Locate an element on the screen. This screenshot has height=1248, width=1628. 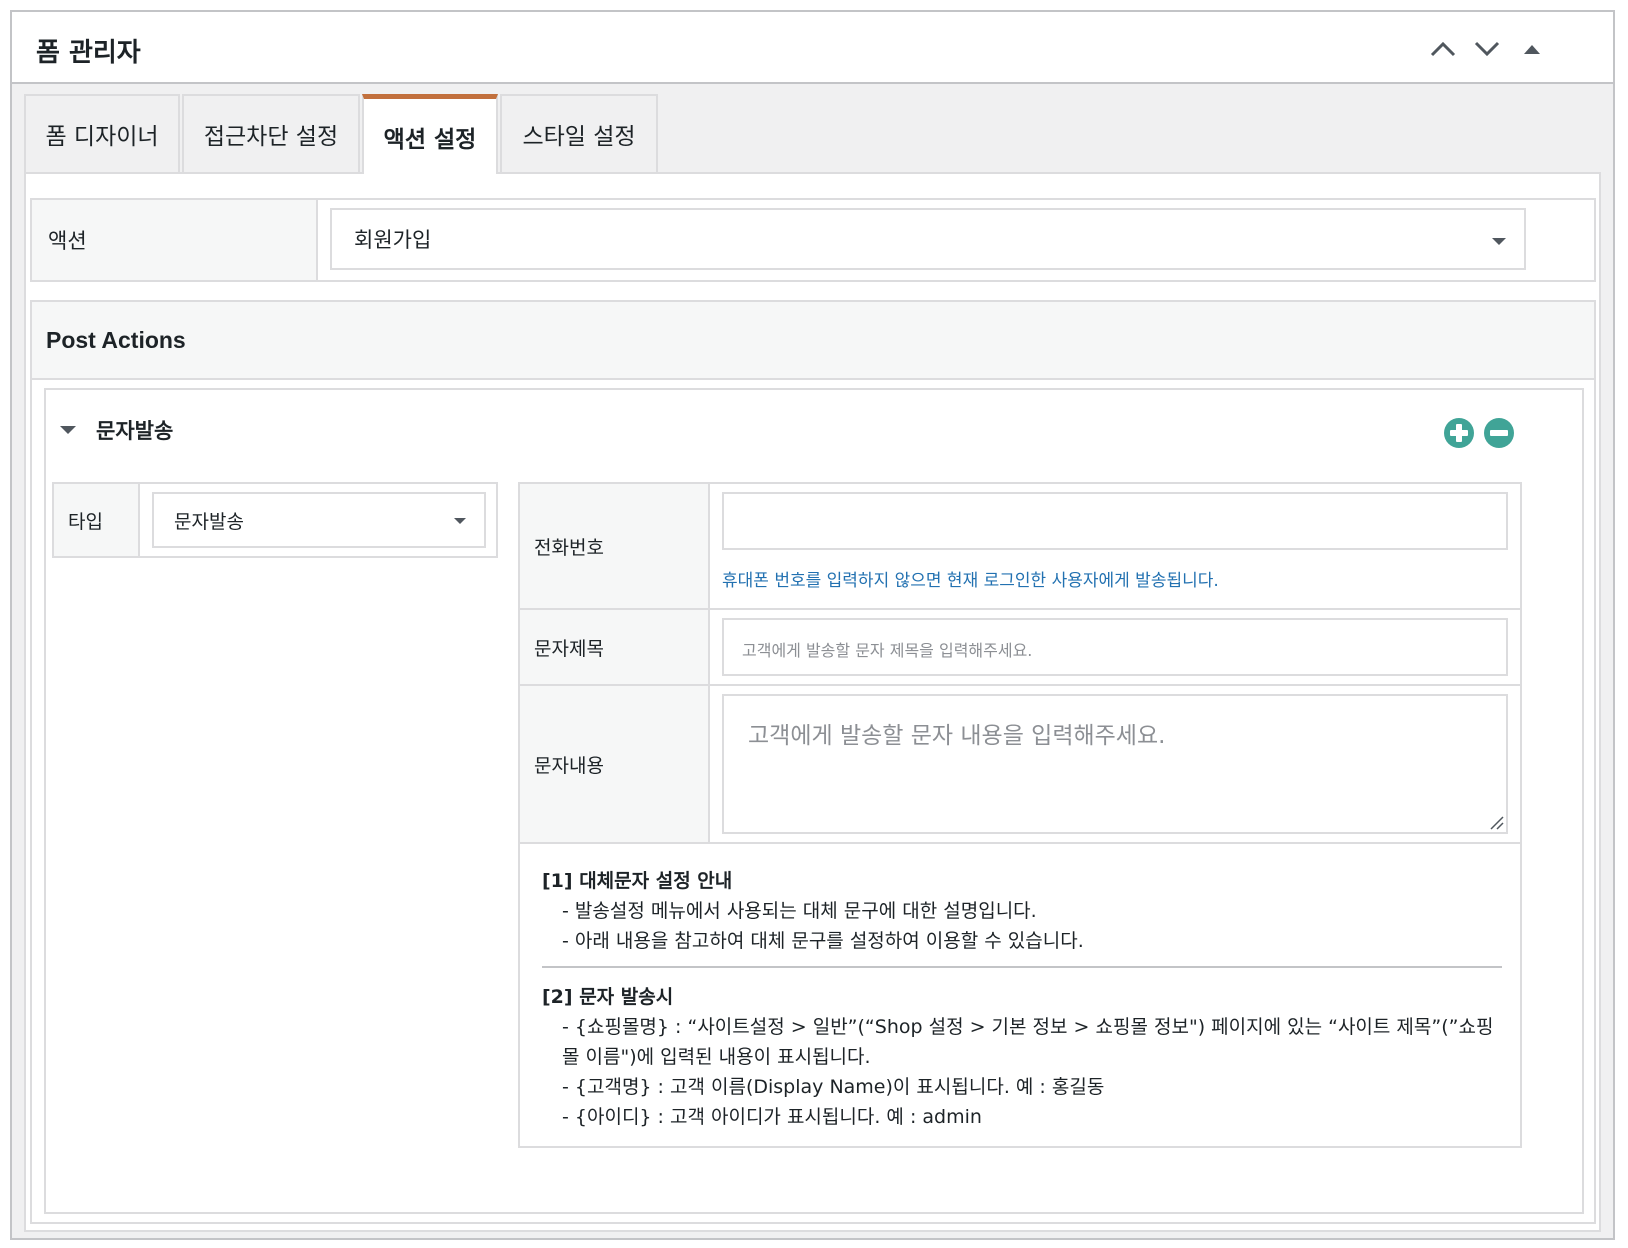
phone-help-text: 휴대폰 번호를 입력하지 않으면 현재 로그인한 사용자에게 발송됩니다. is located at coordinates (970, 581).